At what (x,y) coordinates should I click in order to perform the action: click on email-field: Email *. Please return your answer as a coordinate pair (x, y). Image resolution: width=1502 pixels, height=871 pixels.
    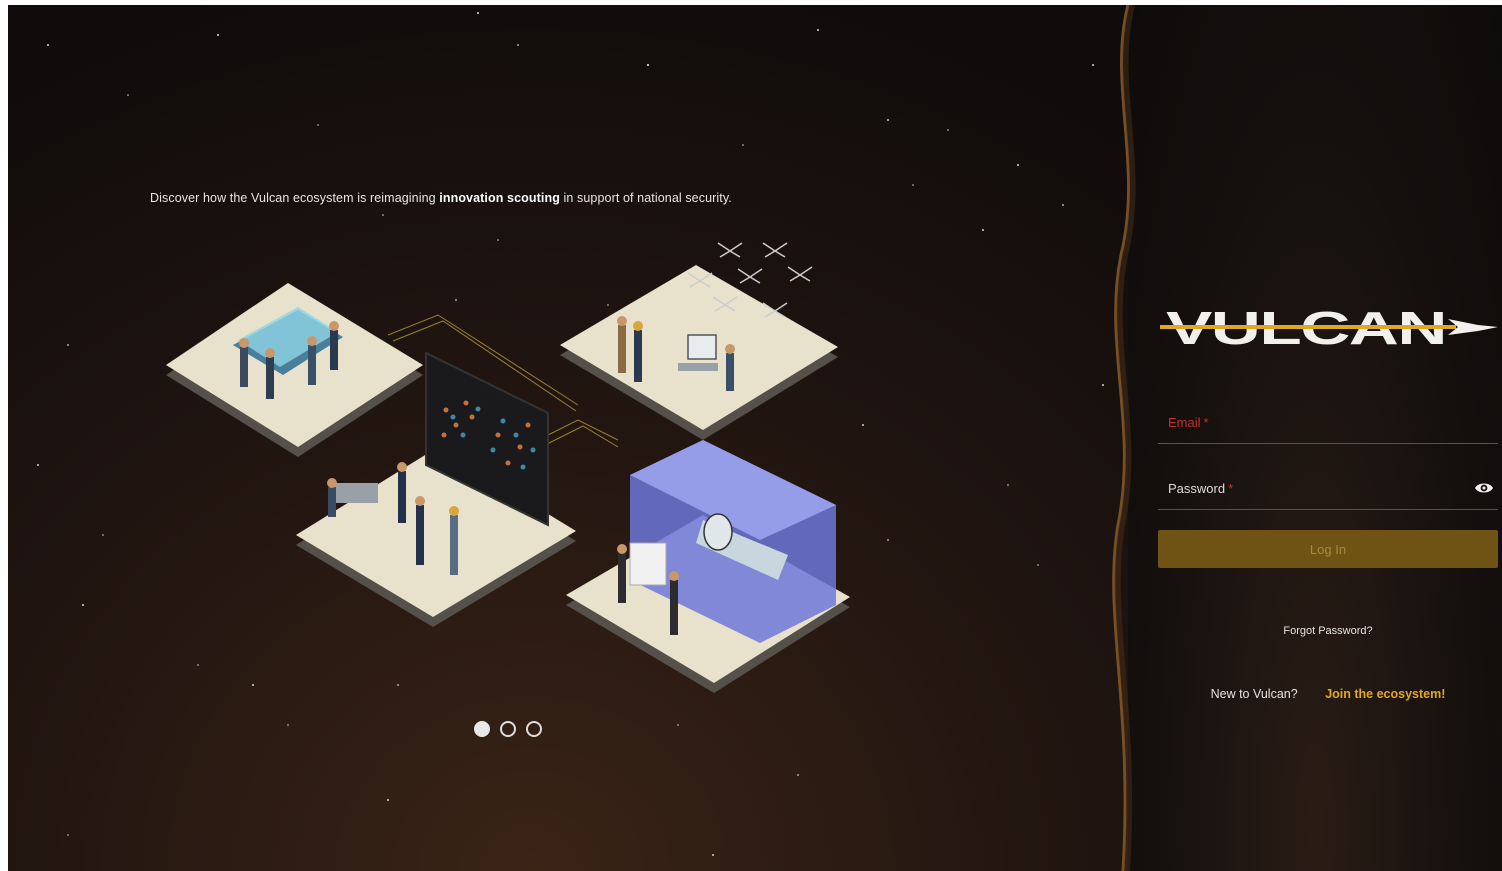
    Looking at the image, I should click on (1328, 425).